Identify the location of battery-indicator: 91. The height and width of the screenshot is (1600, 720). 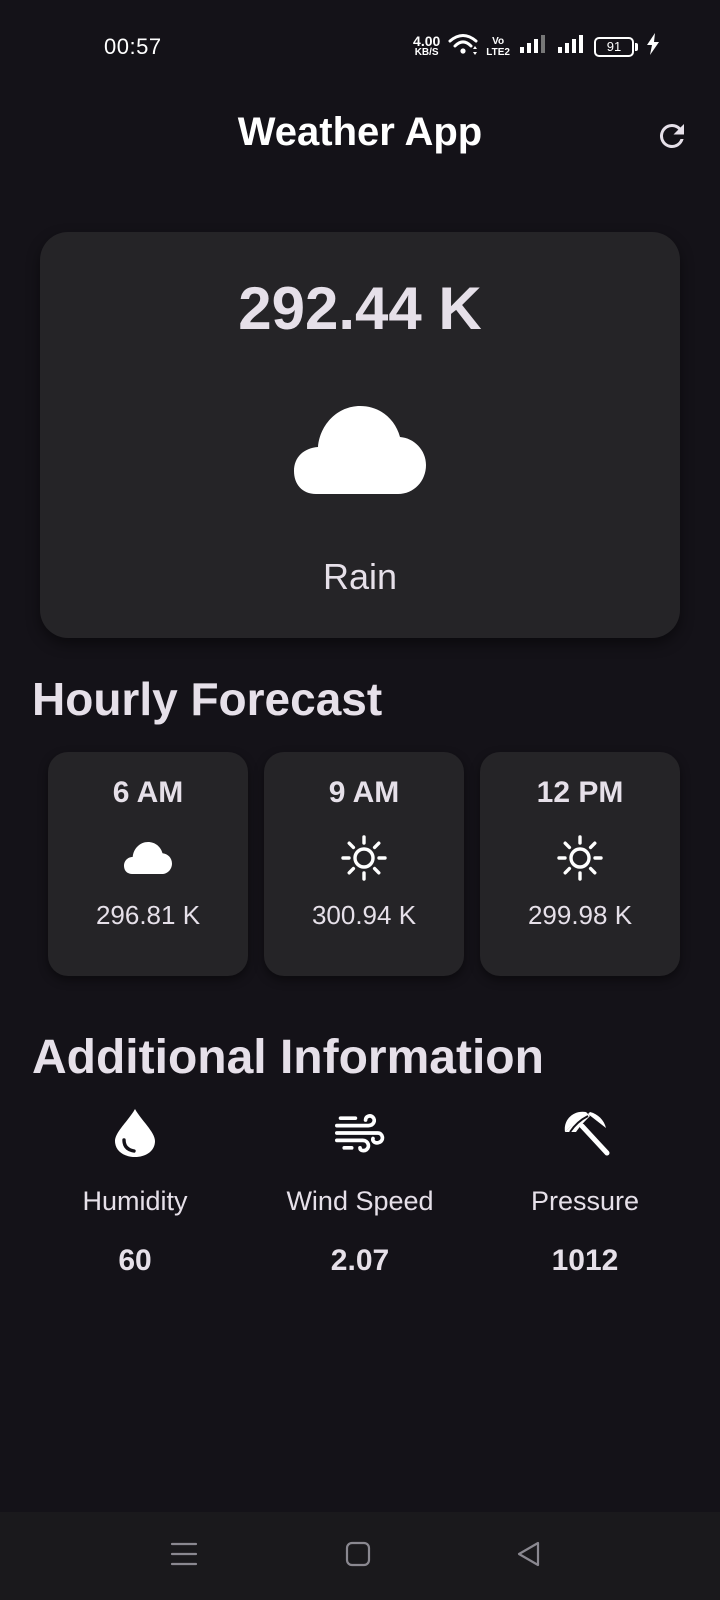
(616, 46).